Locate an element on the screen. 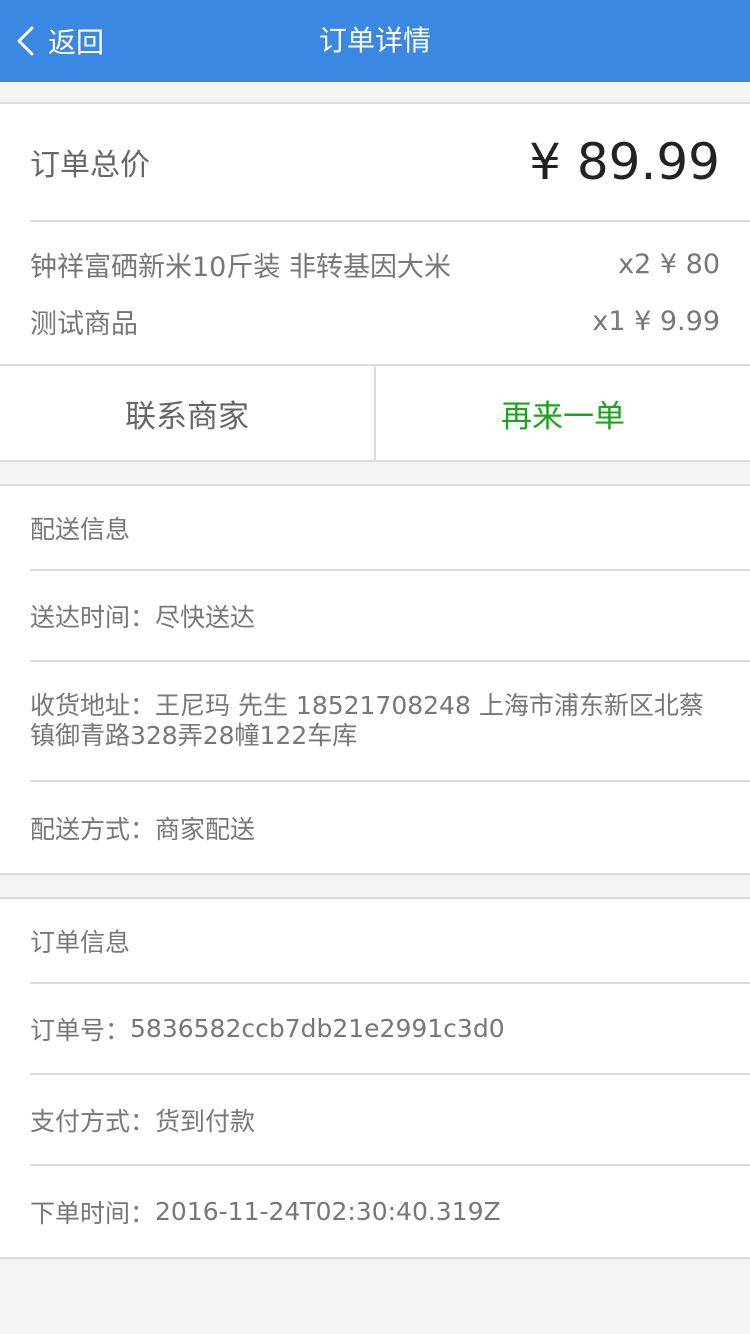 Image resolution: width=750 pixels, height=1334 pixels. item-qty-price: x1 ¥ 9.99 is located at coordinates (656, 321).